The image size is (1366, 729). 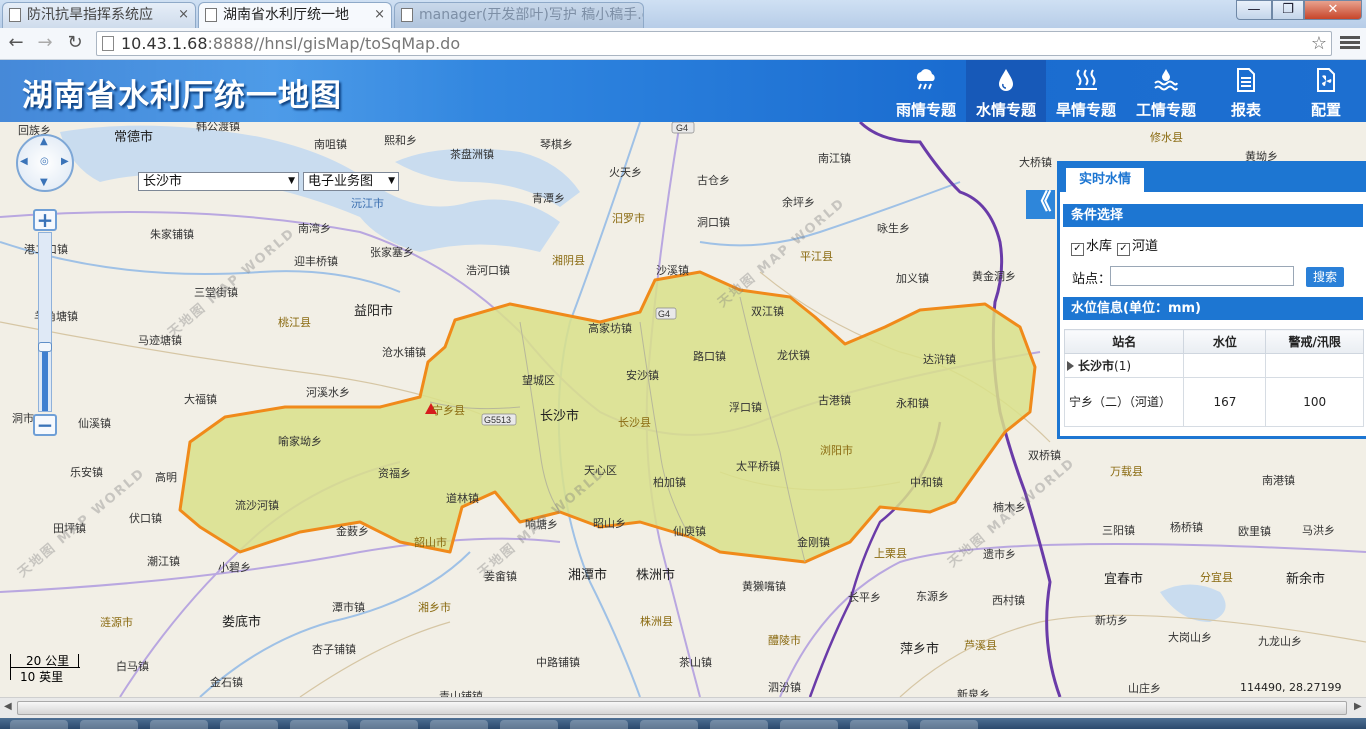 I want to click on nav-engineering-topic: 工情专题, so click(x=1166, y=91).